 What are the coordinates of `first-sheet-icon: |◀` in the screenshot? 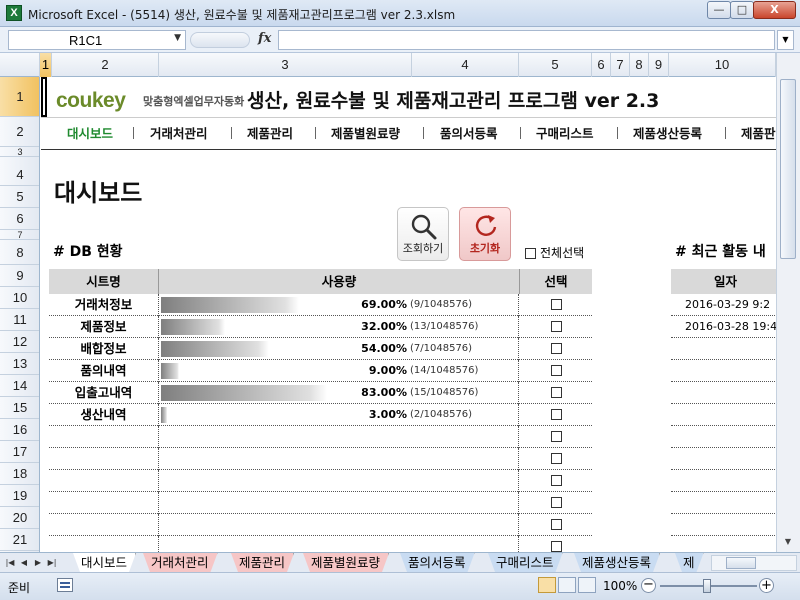 It's located at (10, 563).